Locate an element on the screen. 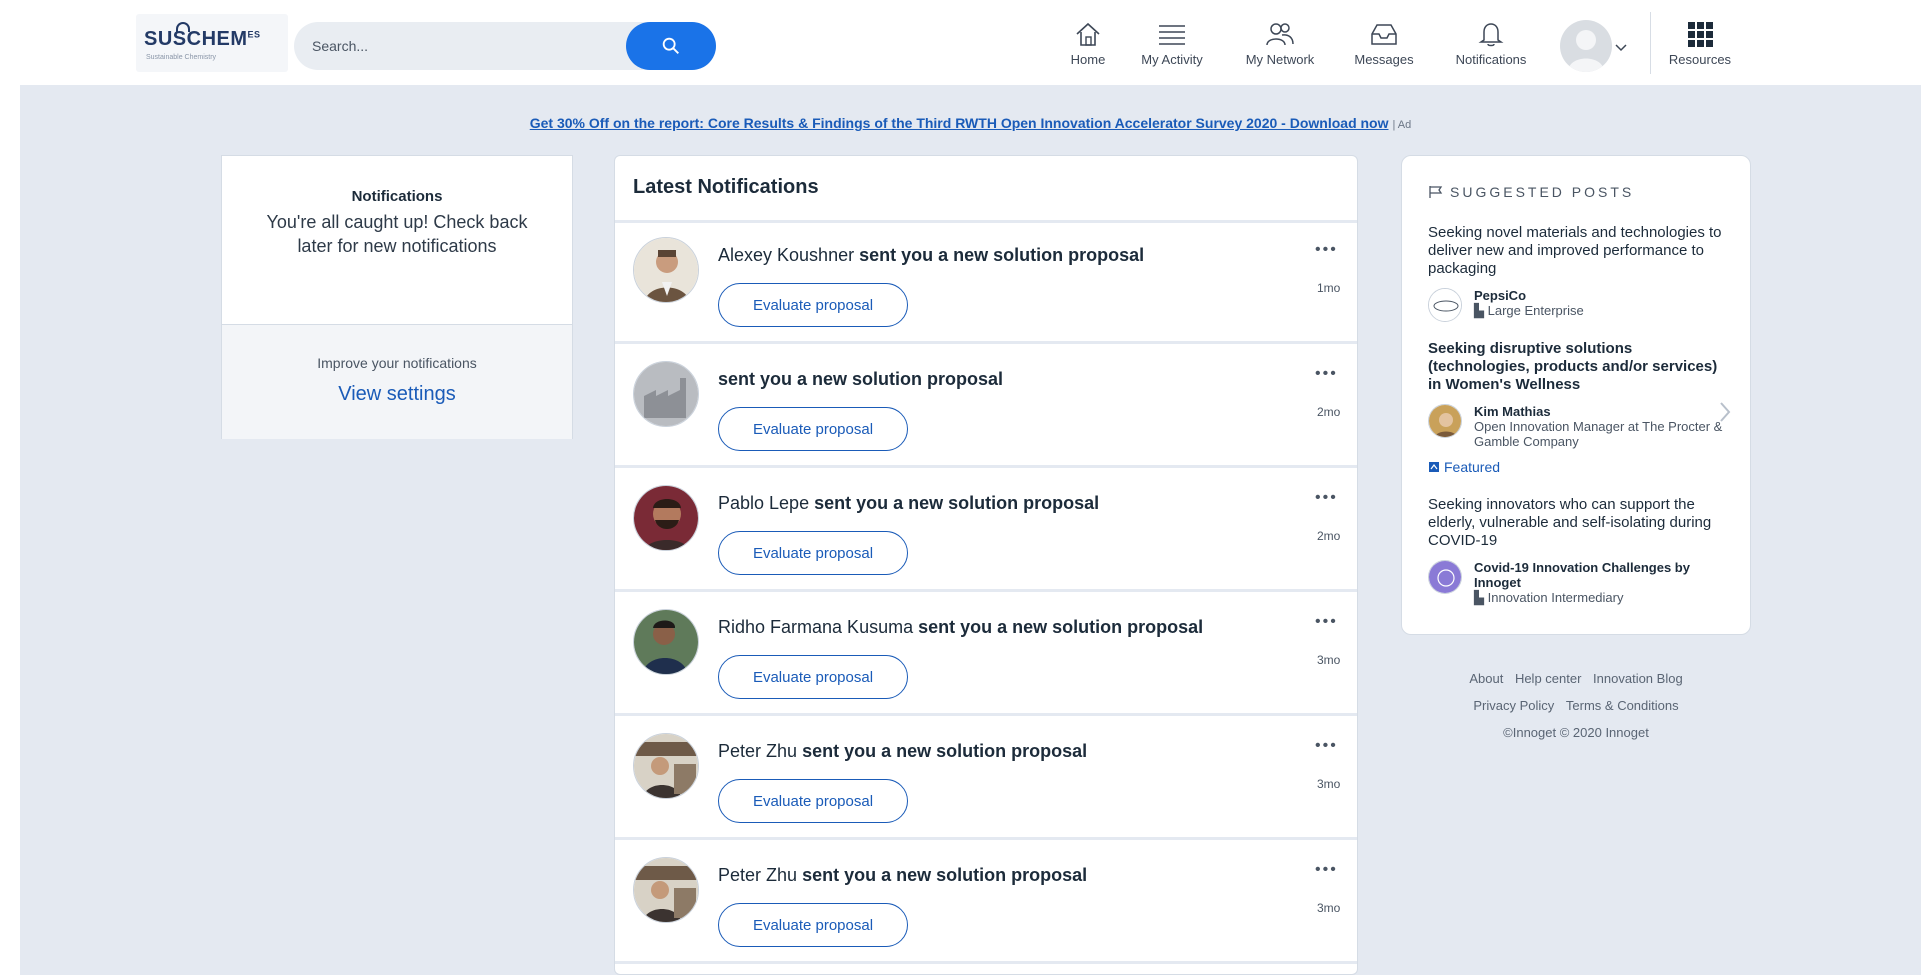 The image size is (1921, 975). footer-link-about: About is located at coordinates (1486, 678).